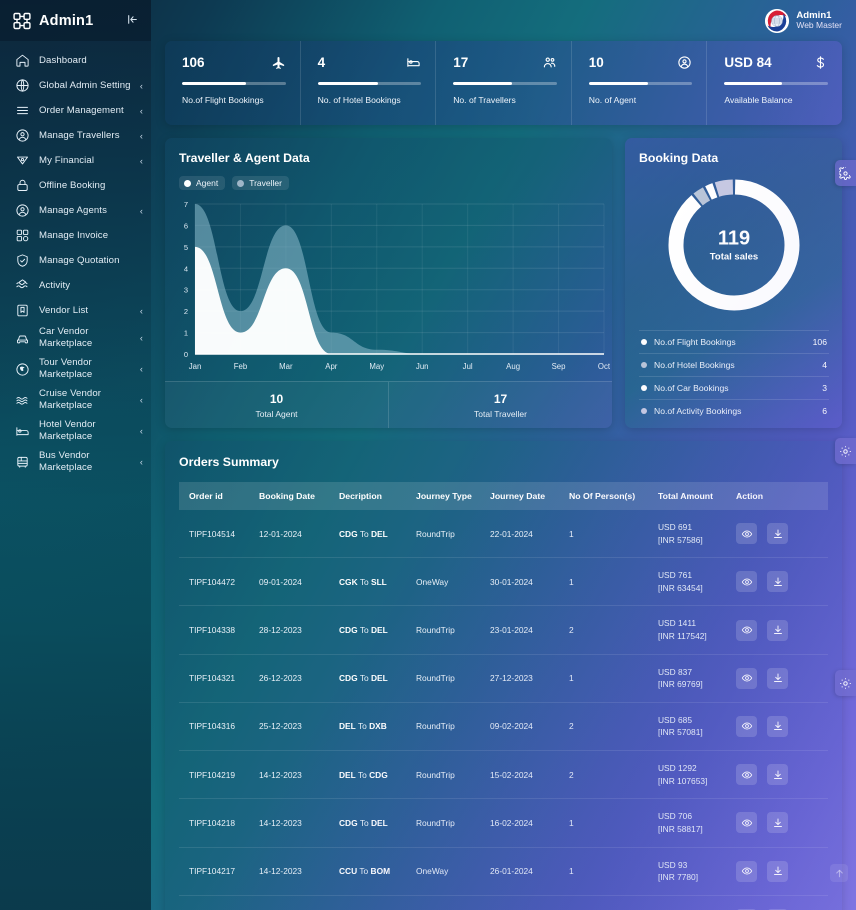 The height and width of the screenshot is (910, 856). Describe the element at coordinates (776, 62) in the screenshot. I see `stat-top: USD 84` at that location.